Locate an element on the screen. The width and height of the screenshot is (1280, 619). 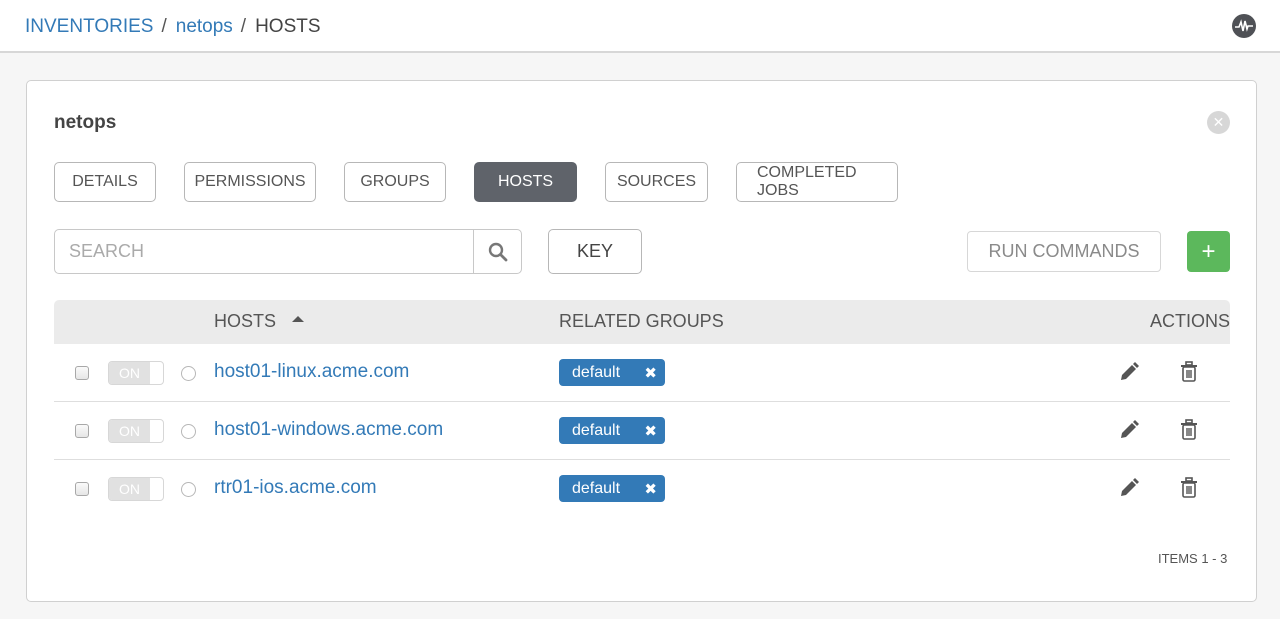
search-icon is located at coordinates (497, 251).